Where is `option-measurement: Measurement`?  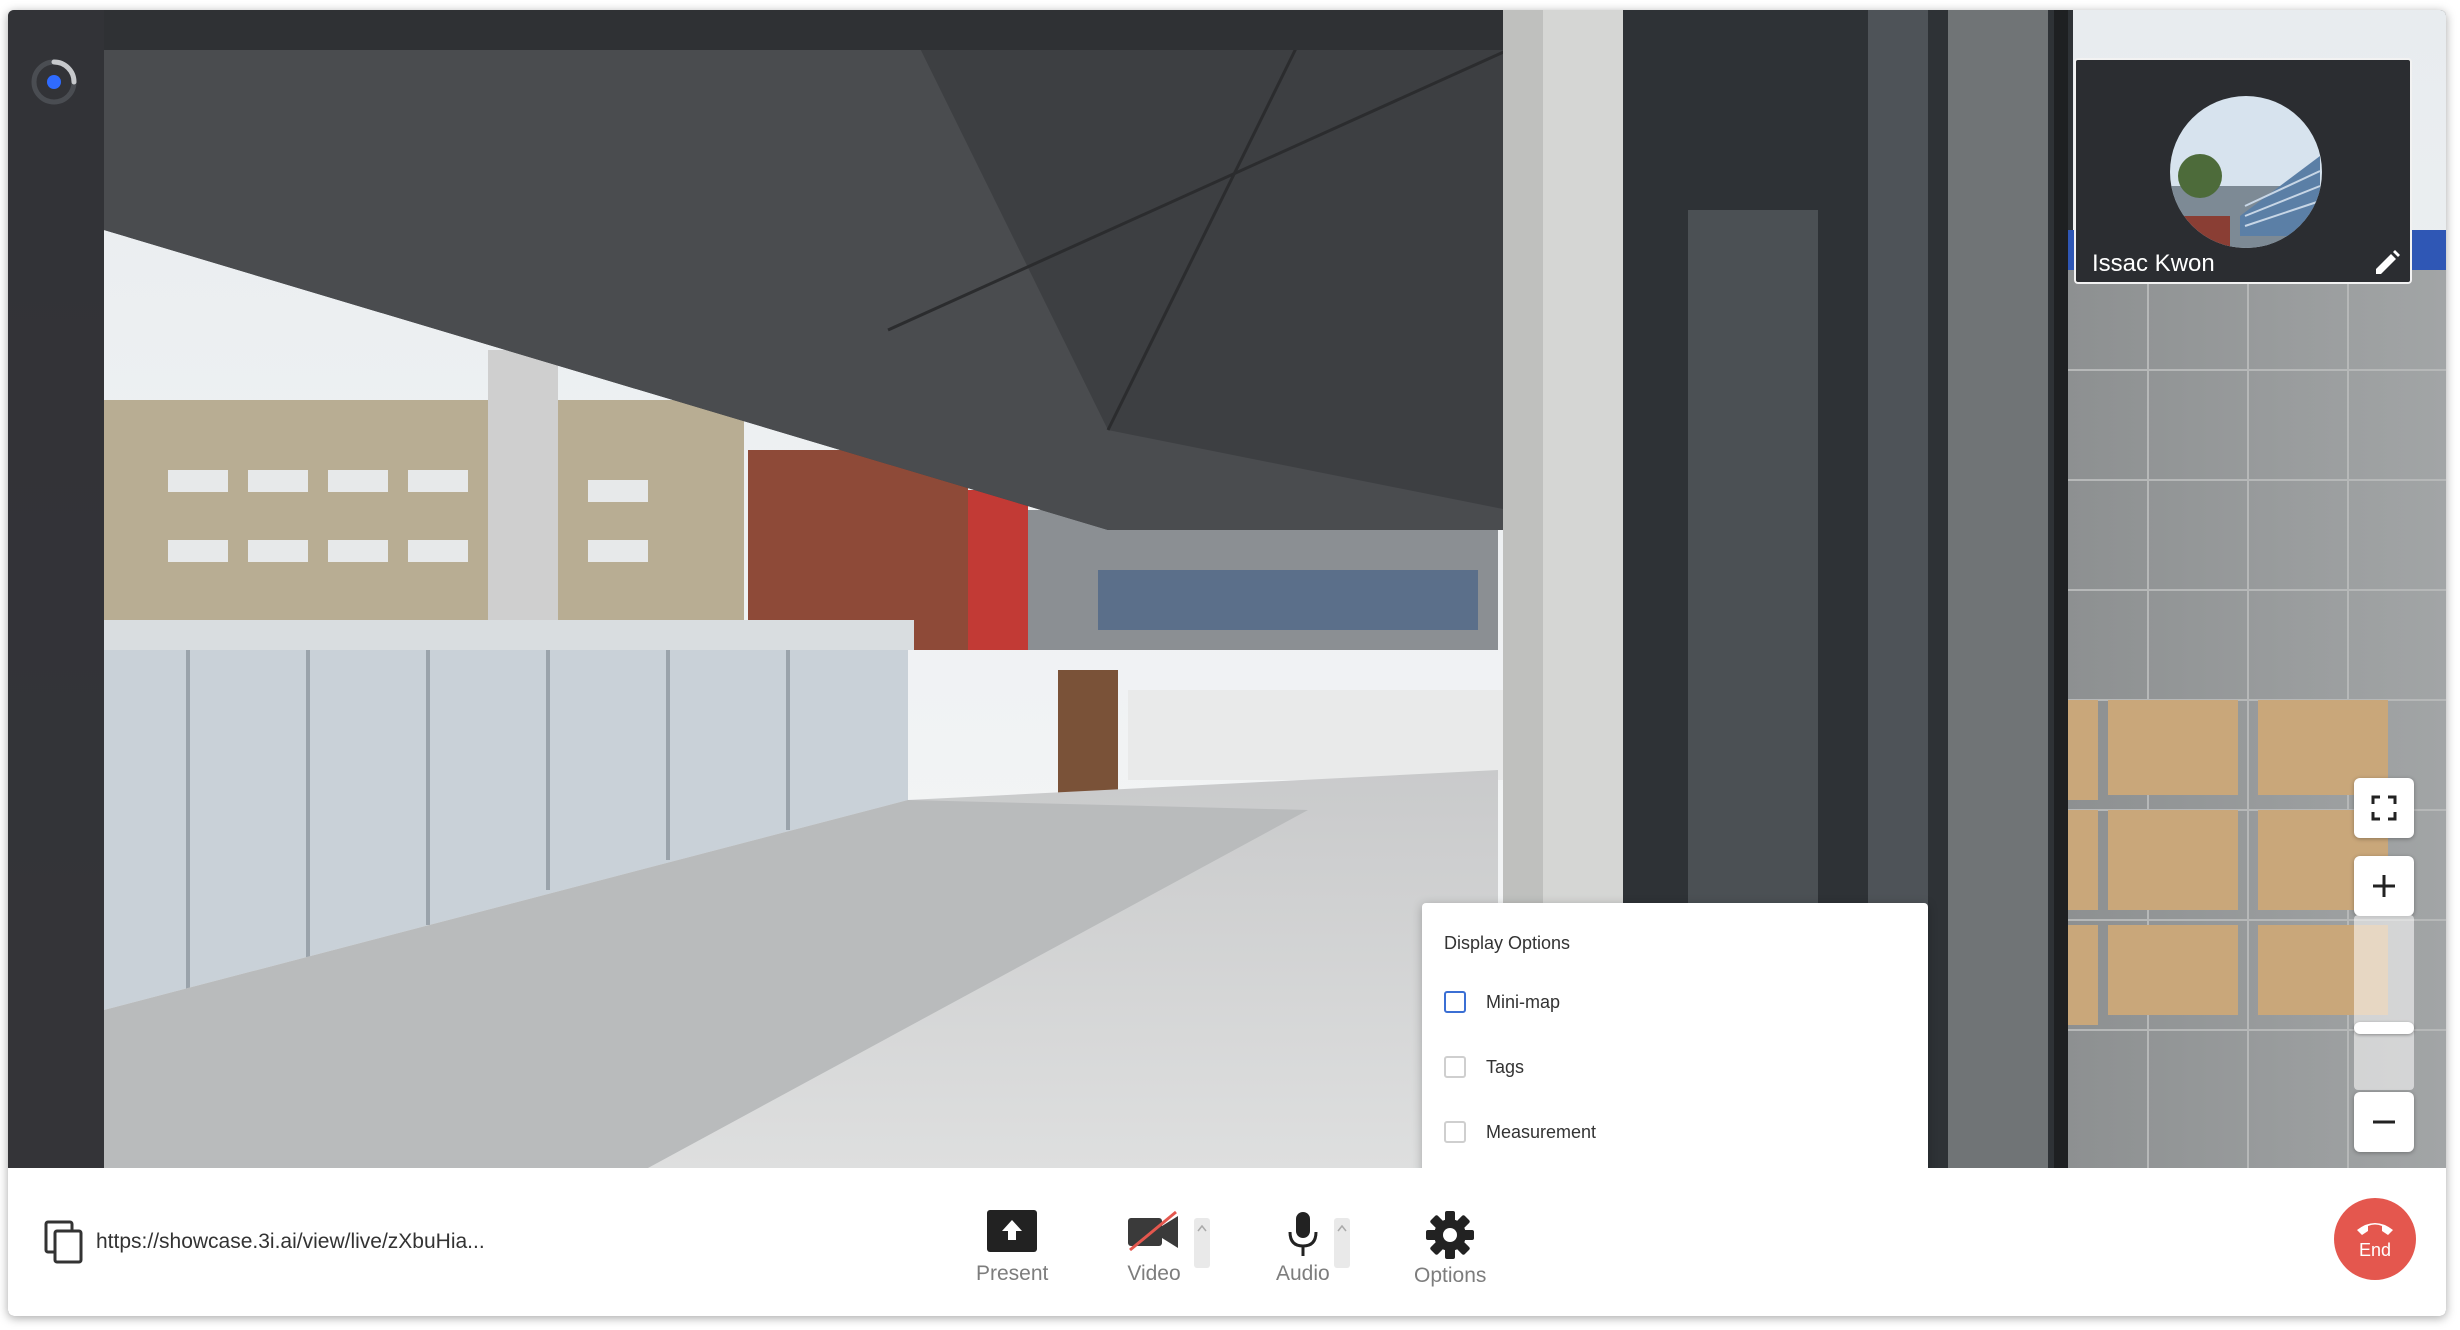 option-measurement: Measurement is located at coordinates (1520, 1132).